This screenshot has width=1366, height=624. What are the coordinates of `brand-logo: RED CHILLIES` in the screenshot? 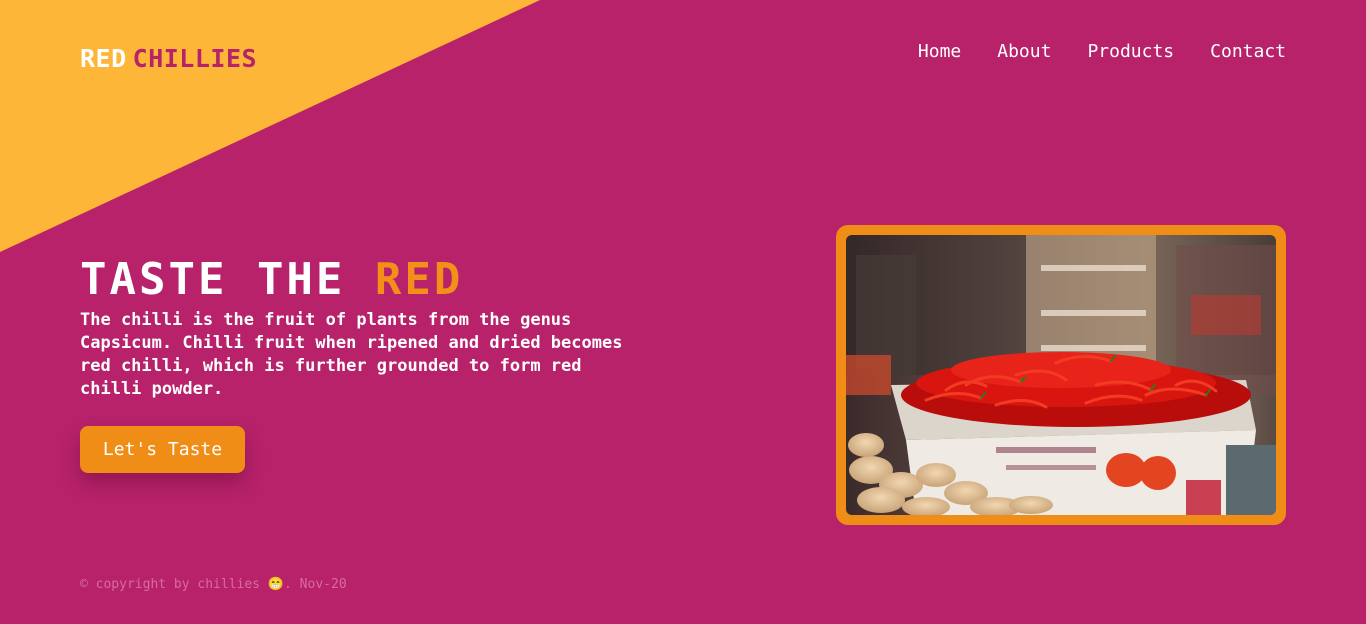 It's located at (168, 58).